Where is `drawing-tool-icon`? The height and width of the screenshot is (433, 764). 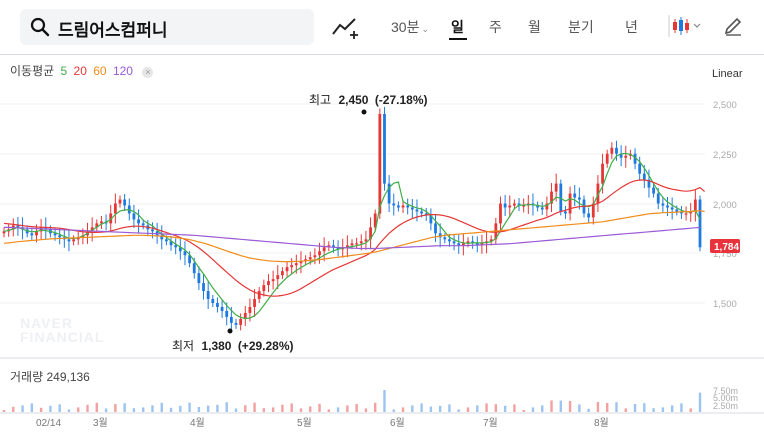
drawing-tool-icon is located at coordinates (345, 27).